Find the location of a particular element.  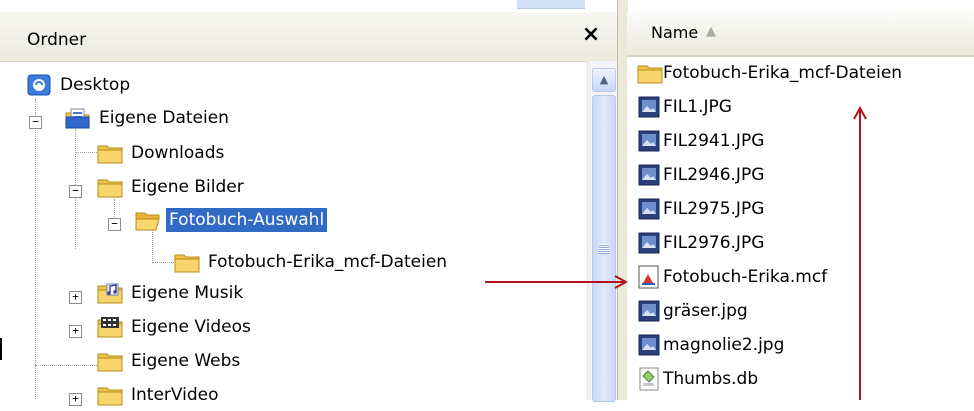

file-item-folder: Fotobuch-Erika_mcf-Dateien is located at coordinates (769, 73).